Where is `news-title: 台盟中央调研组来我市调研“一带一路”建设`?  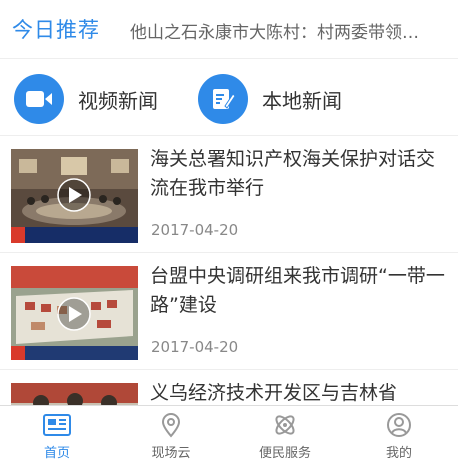
news-title: 台盟中央调研组来我市调研“一带一路”建设 is located at coordinates (297, 290).